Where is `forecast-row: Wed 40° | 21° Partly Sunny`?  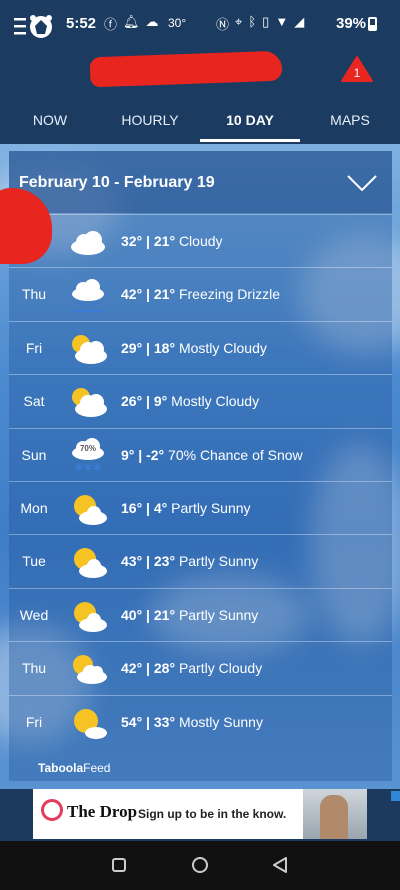 forecast-row: Wed 40° | 21° Partly Sunny is located at coordinates (200, 614).